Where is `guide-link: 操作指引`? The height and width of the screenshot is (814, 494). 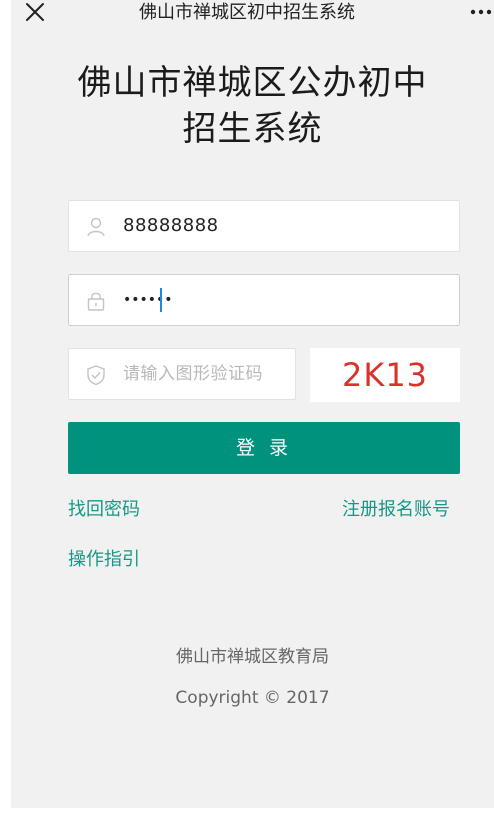
guide-link: 操作指引 is located at coordinates (104, 560).